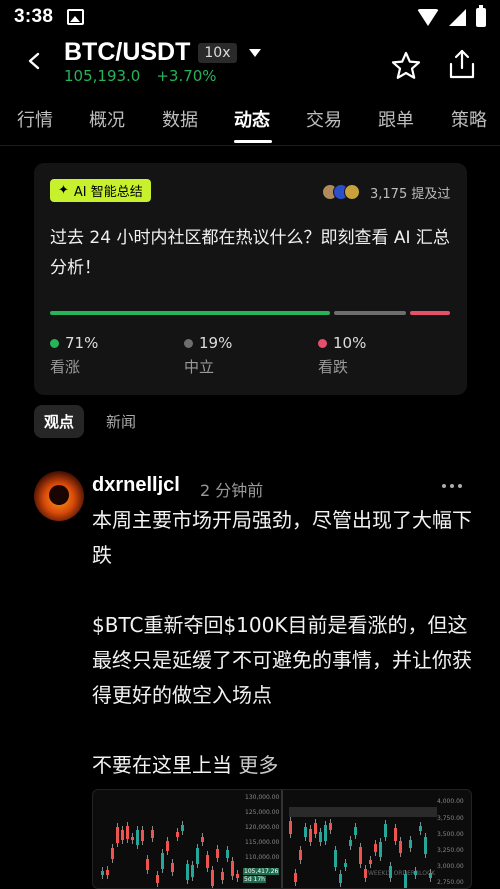  What do you see at coordinates (324, 119) in the screenshot?
I see `tab-trade: 交易` at bounding box center [324, 119].